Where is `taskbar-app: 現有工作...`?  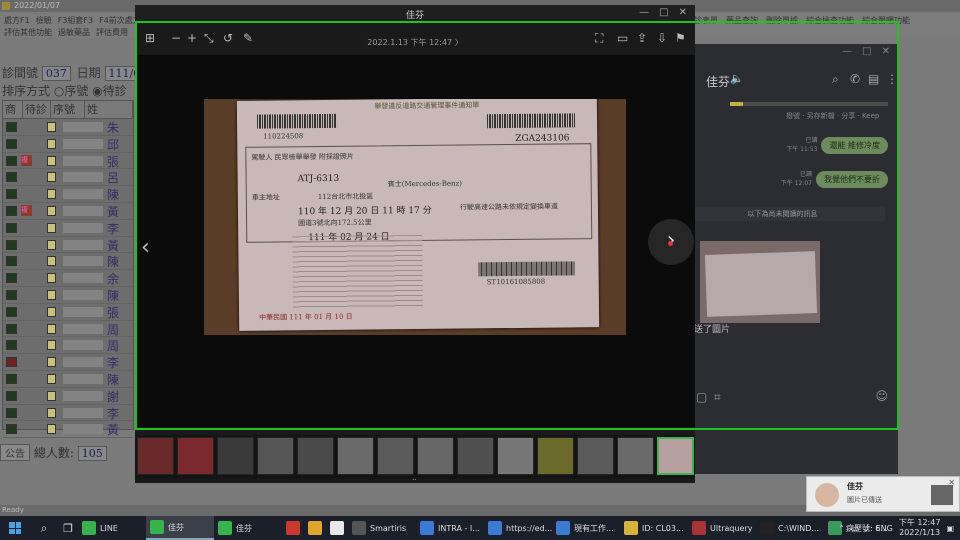
taskbar-app: 現有工作... is located at coordinates (586, 528).